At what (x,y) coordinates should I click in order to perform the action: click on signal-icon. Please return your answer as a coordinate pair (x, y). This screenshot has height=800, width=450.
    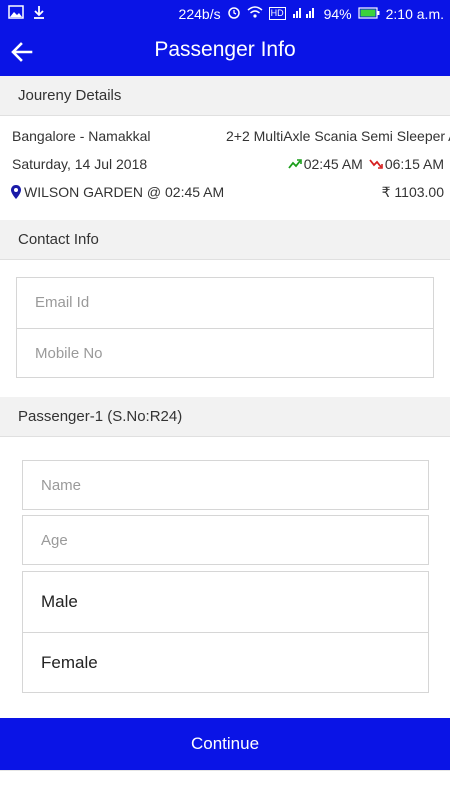
    Looking at the image, I should click on (305, 13).